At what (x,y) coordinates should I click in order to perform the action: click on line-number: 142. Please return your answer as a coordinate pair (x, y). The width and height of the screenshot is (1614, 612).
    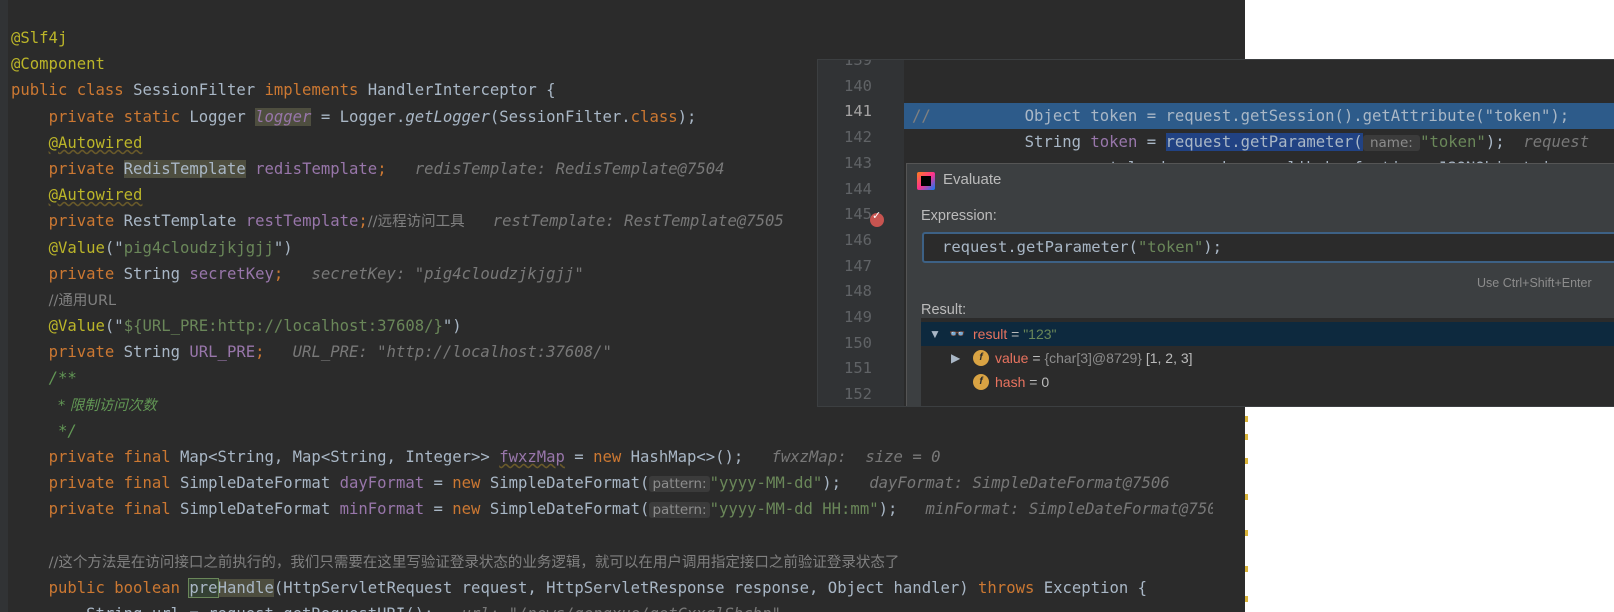
    Looking at the image, I should click on (845, 137).